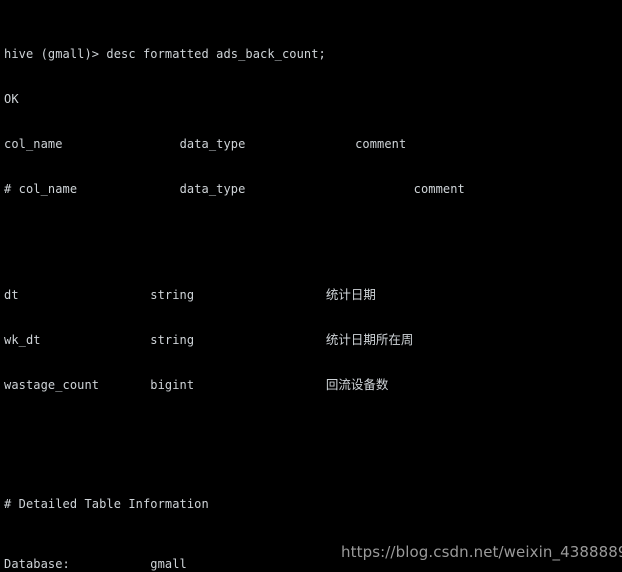 Image resolution: width=622 pixels, height=572 pixels. What do you see at coordinates (369, 339) in the screenshot?
I see `column-comment: 统计日期所在周` at bounding box center [369, 339].